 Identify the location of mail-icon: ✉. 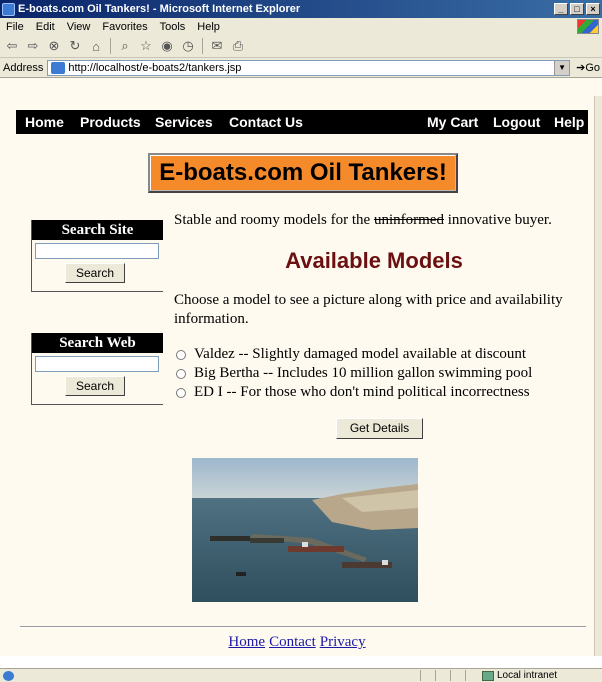
(217, 46).